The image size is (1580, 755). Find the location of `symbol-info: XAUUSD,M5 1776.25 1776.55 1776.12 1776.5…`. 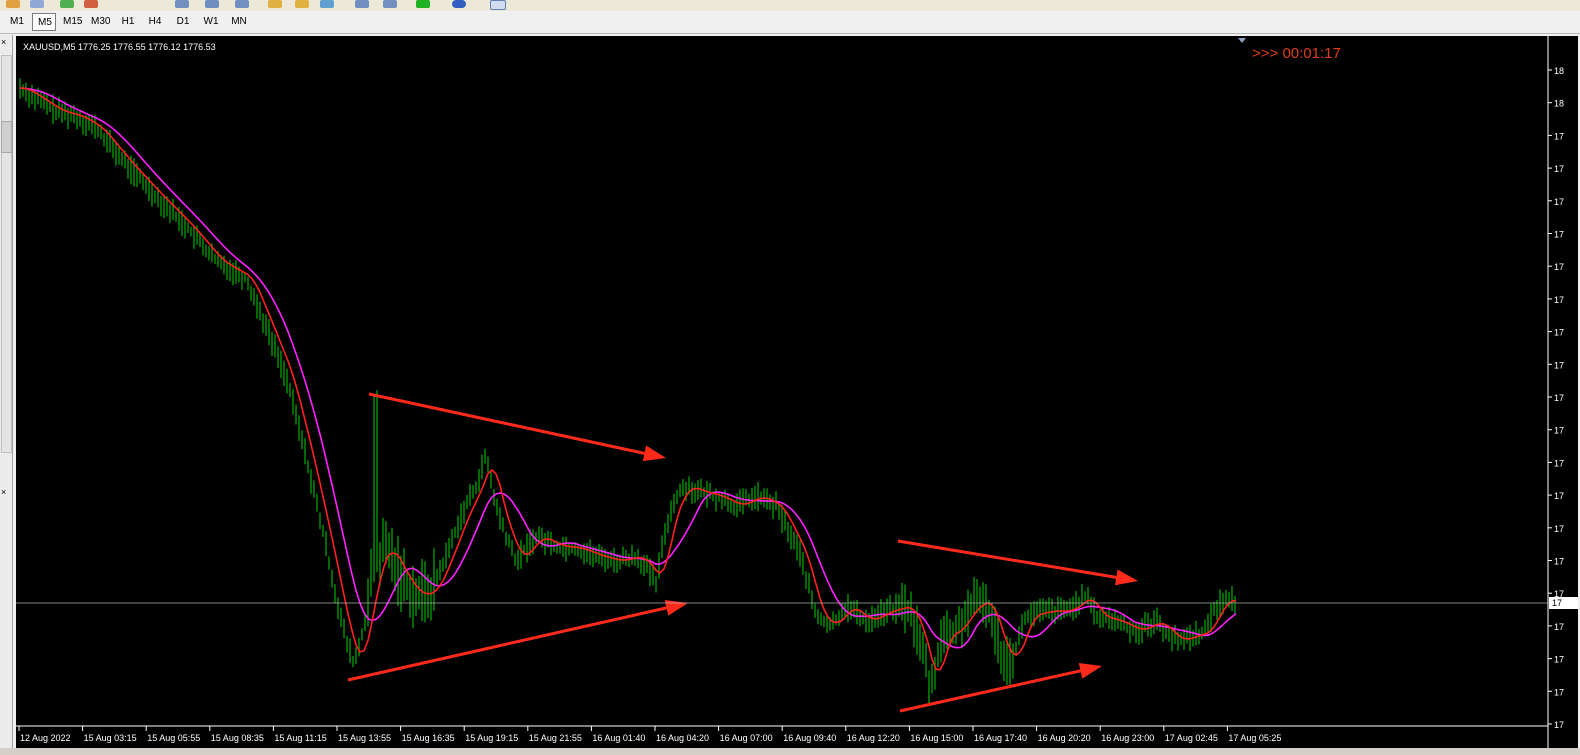

symbol-info: XAUUSD,M5 1776.25 1776.55 1776.12 1776.5… is located at coordinates (119, 47).